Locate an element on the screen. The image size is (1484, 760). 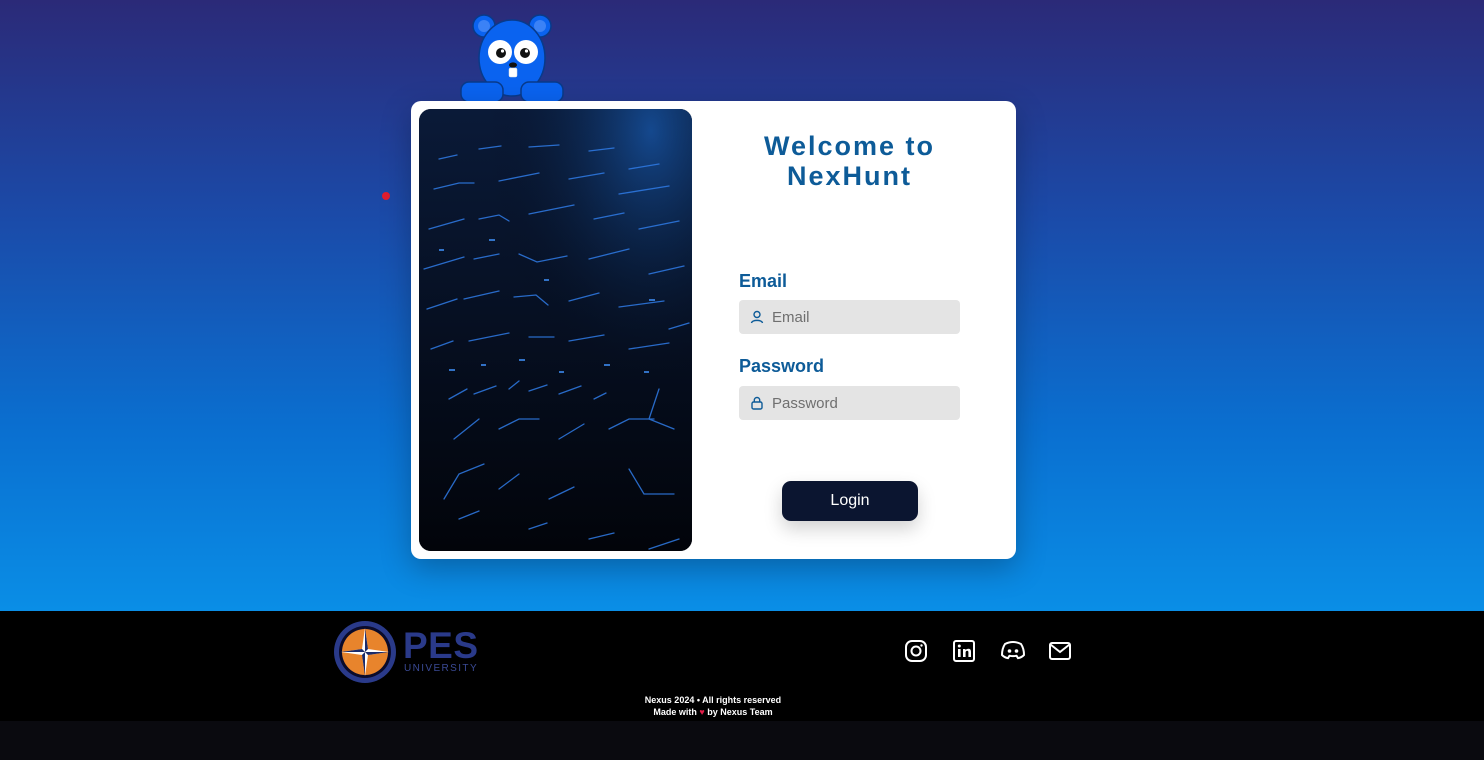
lock-icon is located at coordinates (757, 403).